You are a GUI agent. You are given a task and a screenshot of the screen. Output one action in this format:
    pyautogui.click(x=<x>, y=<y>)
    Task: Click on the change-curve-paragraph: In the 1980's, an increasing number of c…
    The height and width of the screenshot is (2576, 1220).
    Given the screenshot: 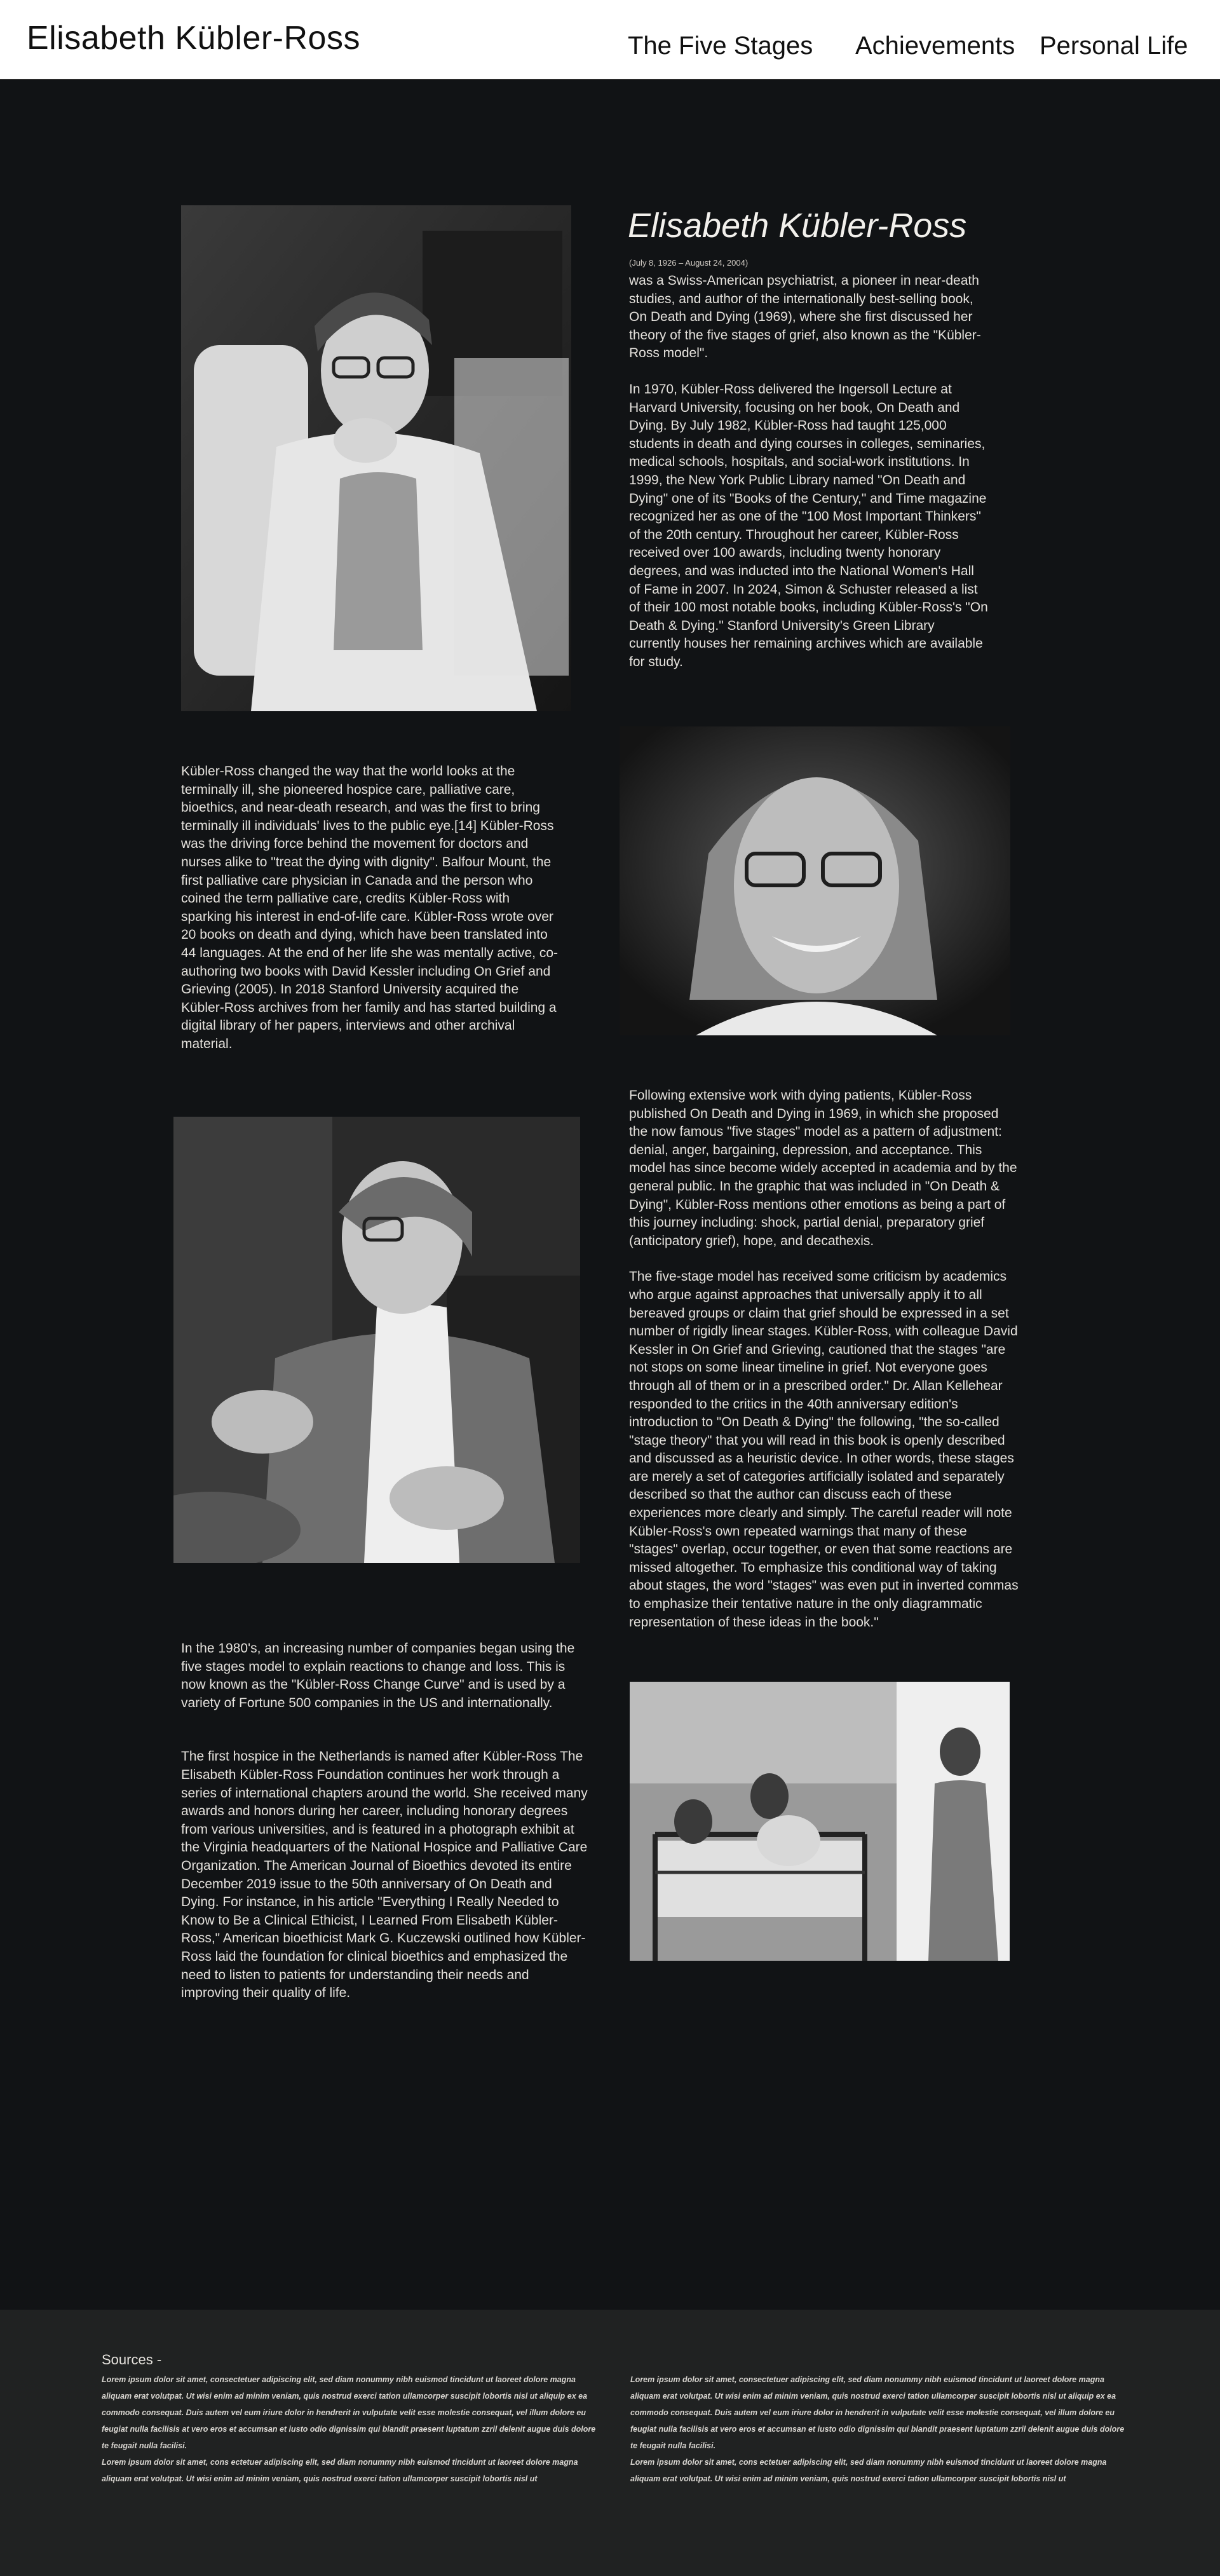 What is the action you would take?
    pyautogui.click(x=378, y=1675)
    